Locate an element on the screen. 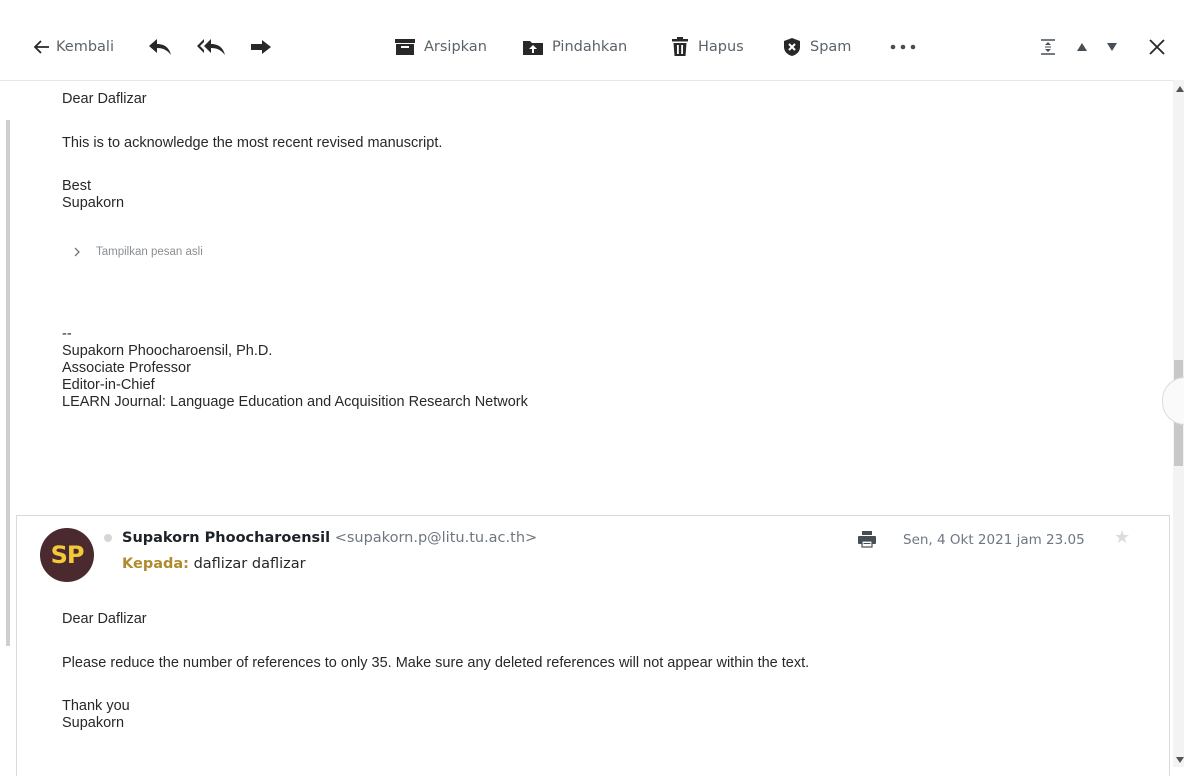 The height and width of the screenshot is (776, 1184). more-button is located at coordinates (903, 47).